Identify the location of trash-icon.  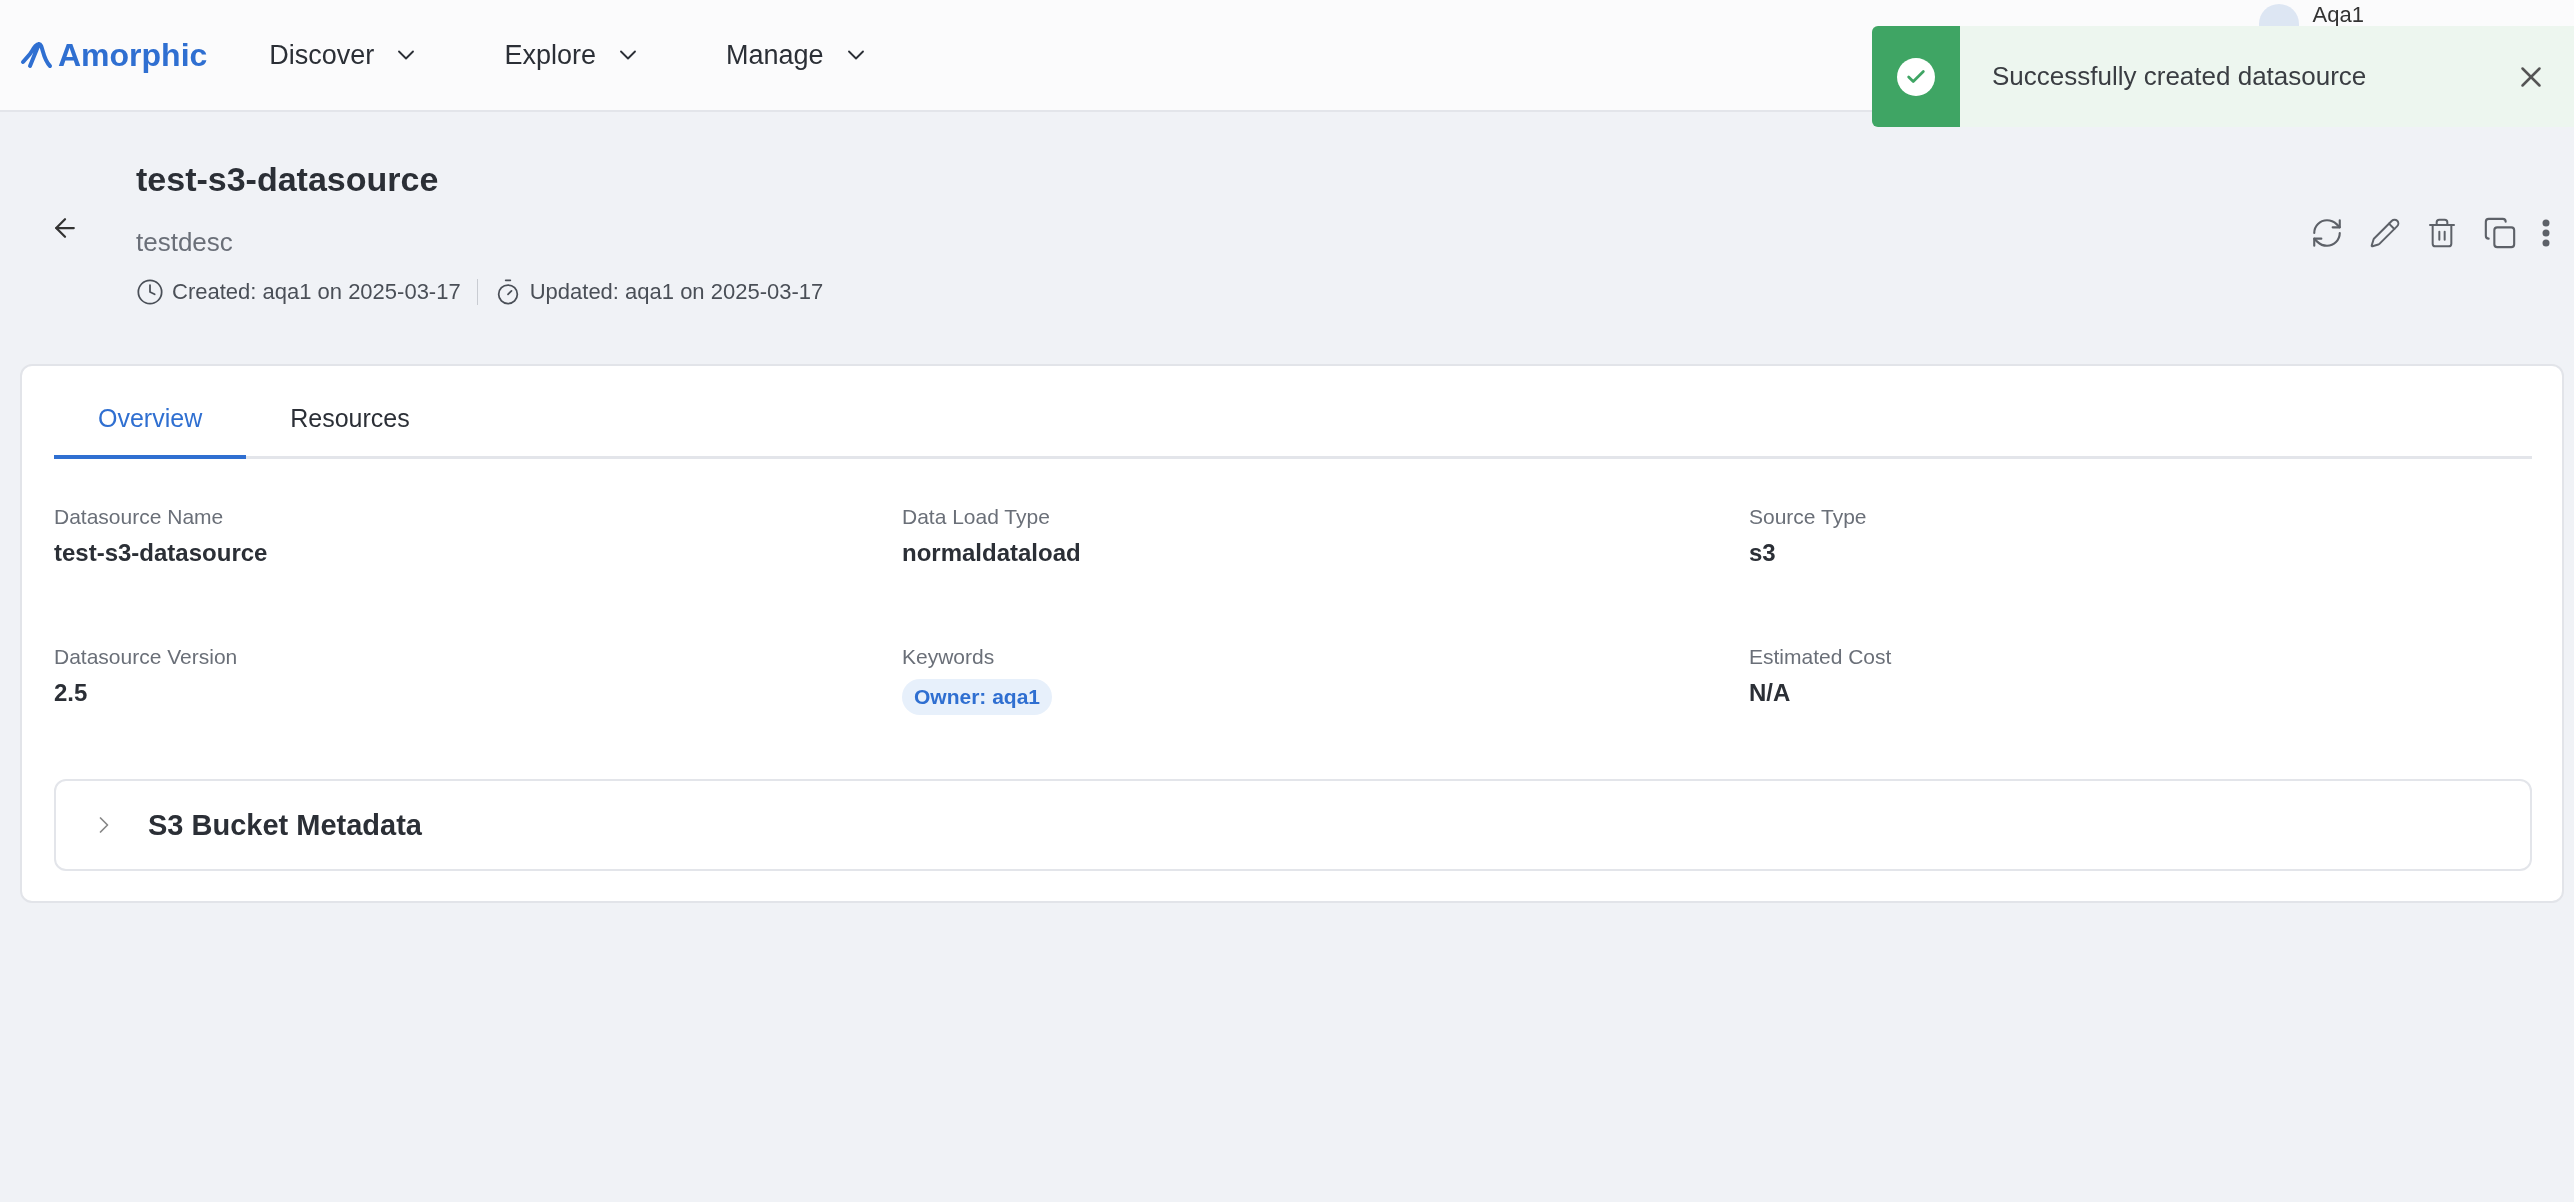
(2442, 233).